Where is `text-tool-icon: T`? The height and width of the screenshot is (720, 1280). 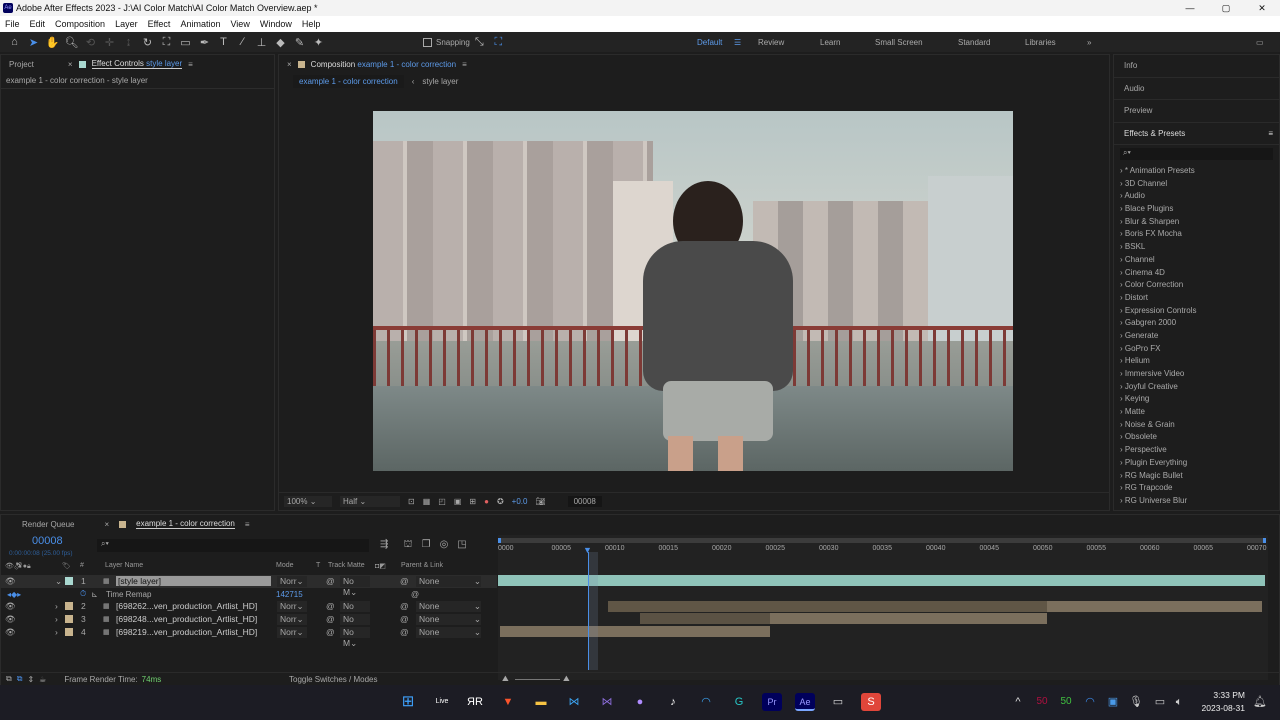
text-tool-icon: T is located at coordinates (223, 42).